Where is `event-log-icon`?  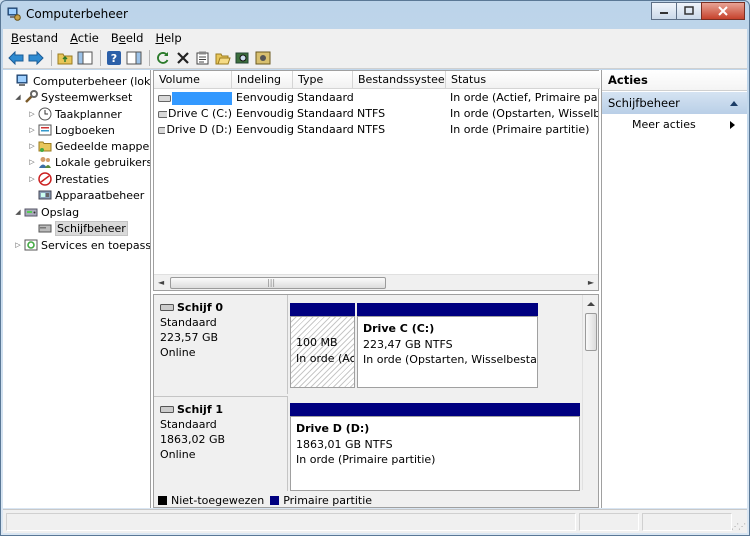 event-log-icon is located at coordinates (45, 130).